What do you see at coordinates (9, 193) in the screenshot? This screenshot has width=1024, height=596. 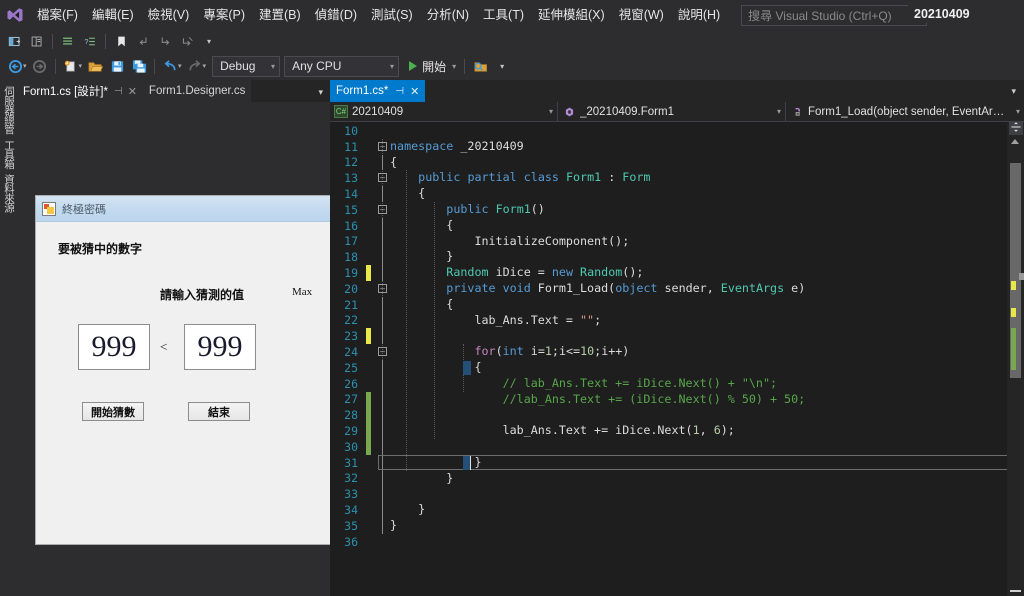 I see `sidebar-tab-data-sources: 資料來源` at bounding box center [9, 193].